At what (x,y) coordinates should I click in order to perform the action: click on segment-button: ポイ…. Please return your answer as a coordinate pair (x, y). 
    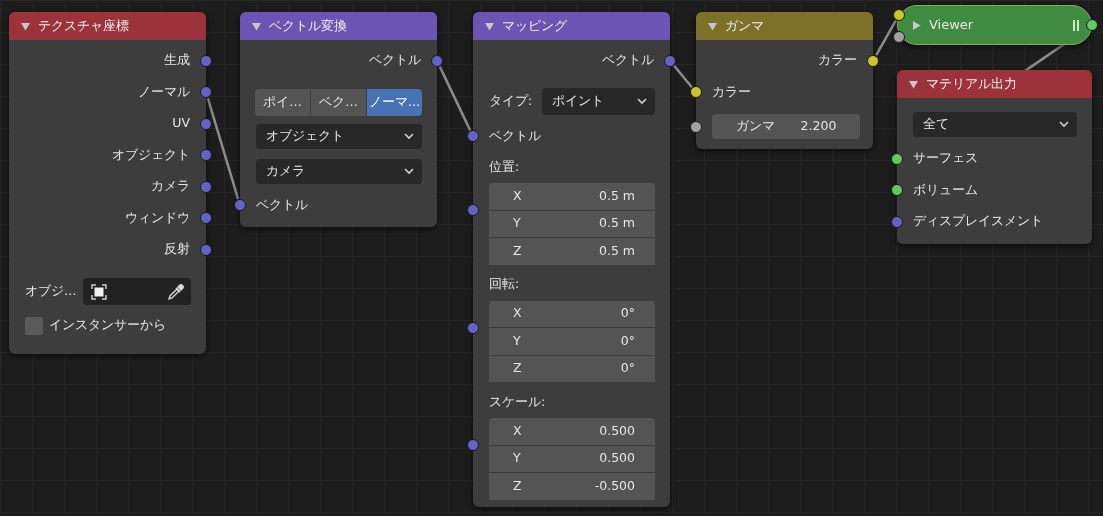
    Looking at the image, I should click on (283, 102).